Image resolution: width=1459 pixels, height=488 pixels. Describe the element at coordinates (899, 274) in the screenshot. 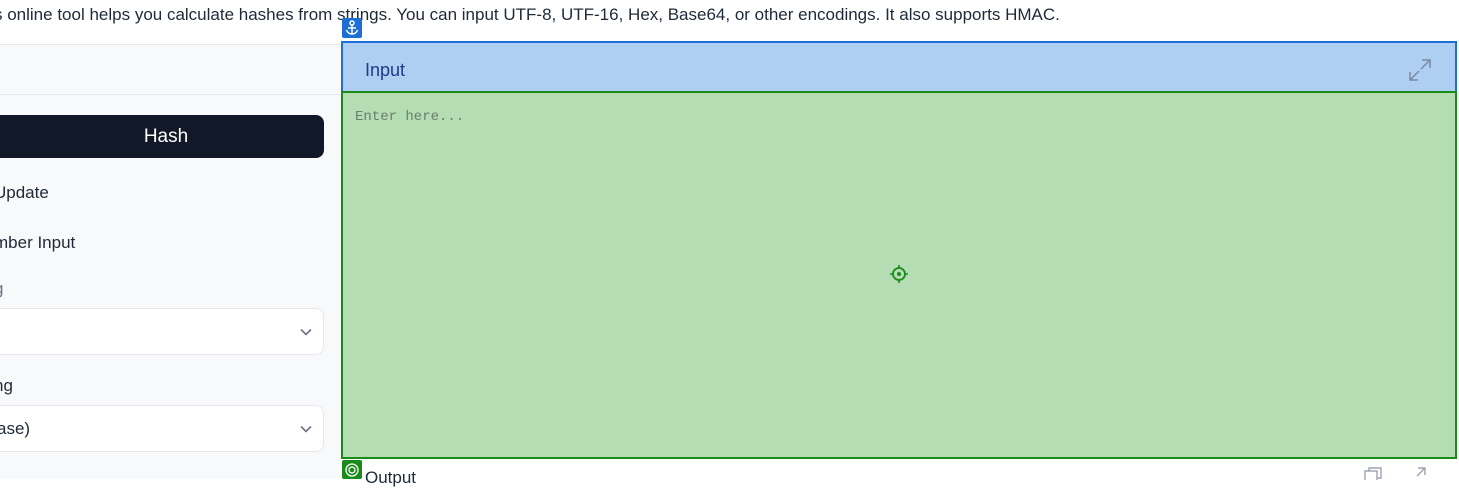

I see `crosshair-icon` at that location.